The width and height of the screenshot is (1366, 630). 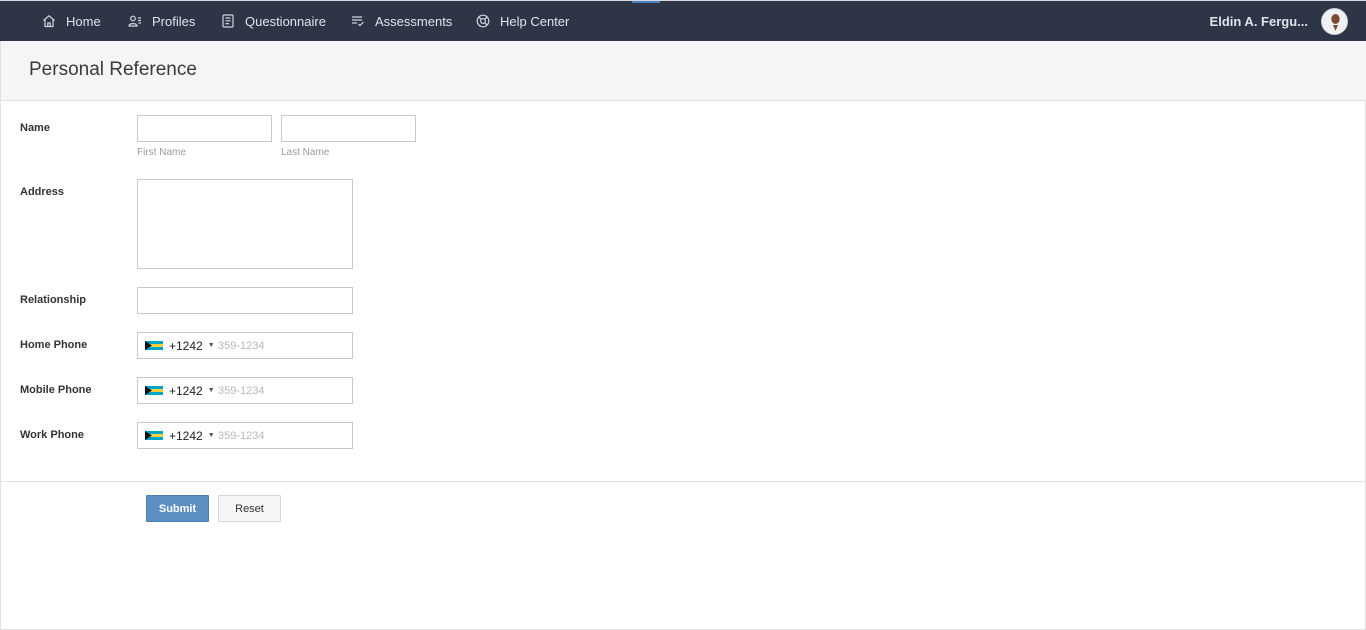 I want to click on work-phone-field: +1242 ▼, so click(x=245, y=435).